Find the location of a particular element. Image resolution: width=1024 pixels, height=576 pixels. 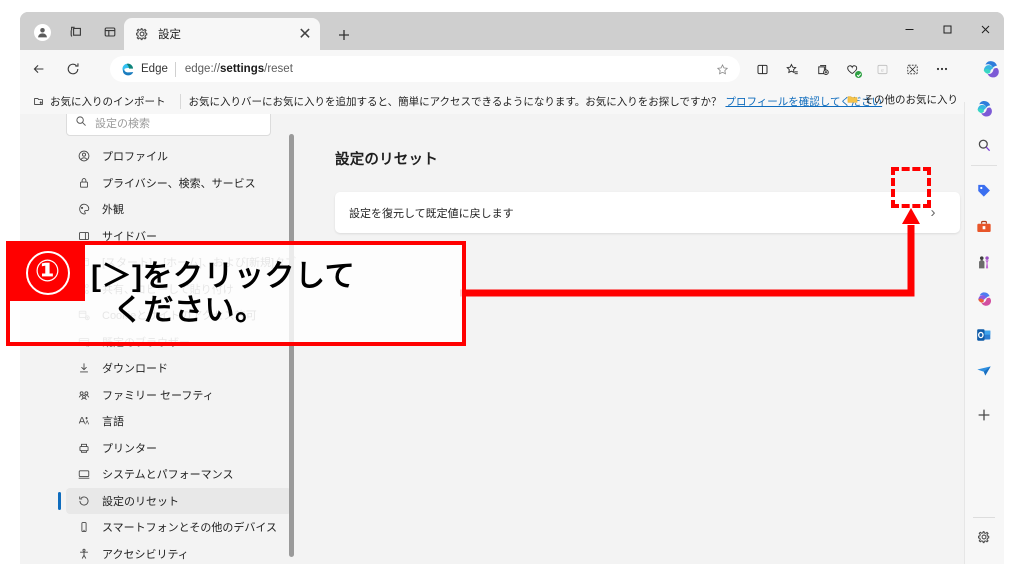

reset-settings-row: 設定を復元して既定値に戻します › is located at coordinates (647, 212).